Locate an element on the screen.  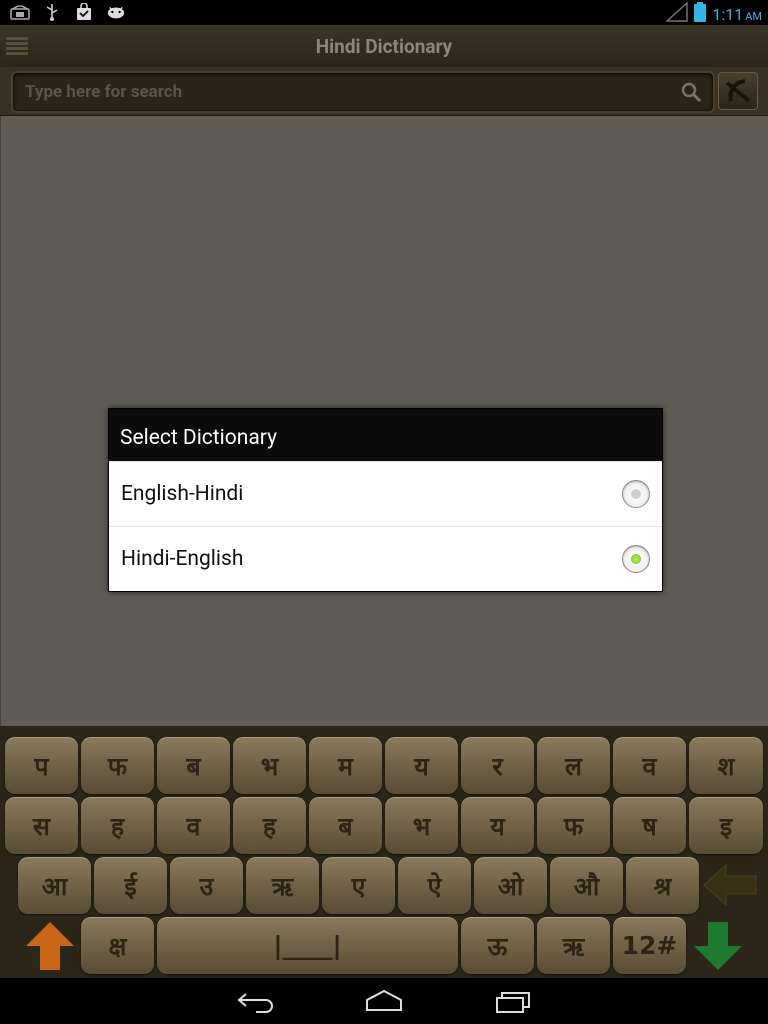
key: इ is located at coordinates (726, 825).